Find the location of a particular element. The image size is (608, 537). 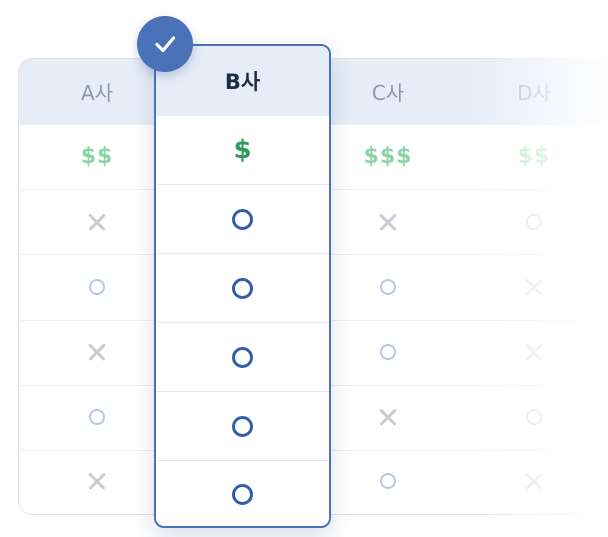

column-header: A사 is located at coordinates (97, 91).